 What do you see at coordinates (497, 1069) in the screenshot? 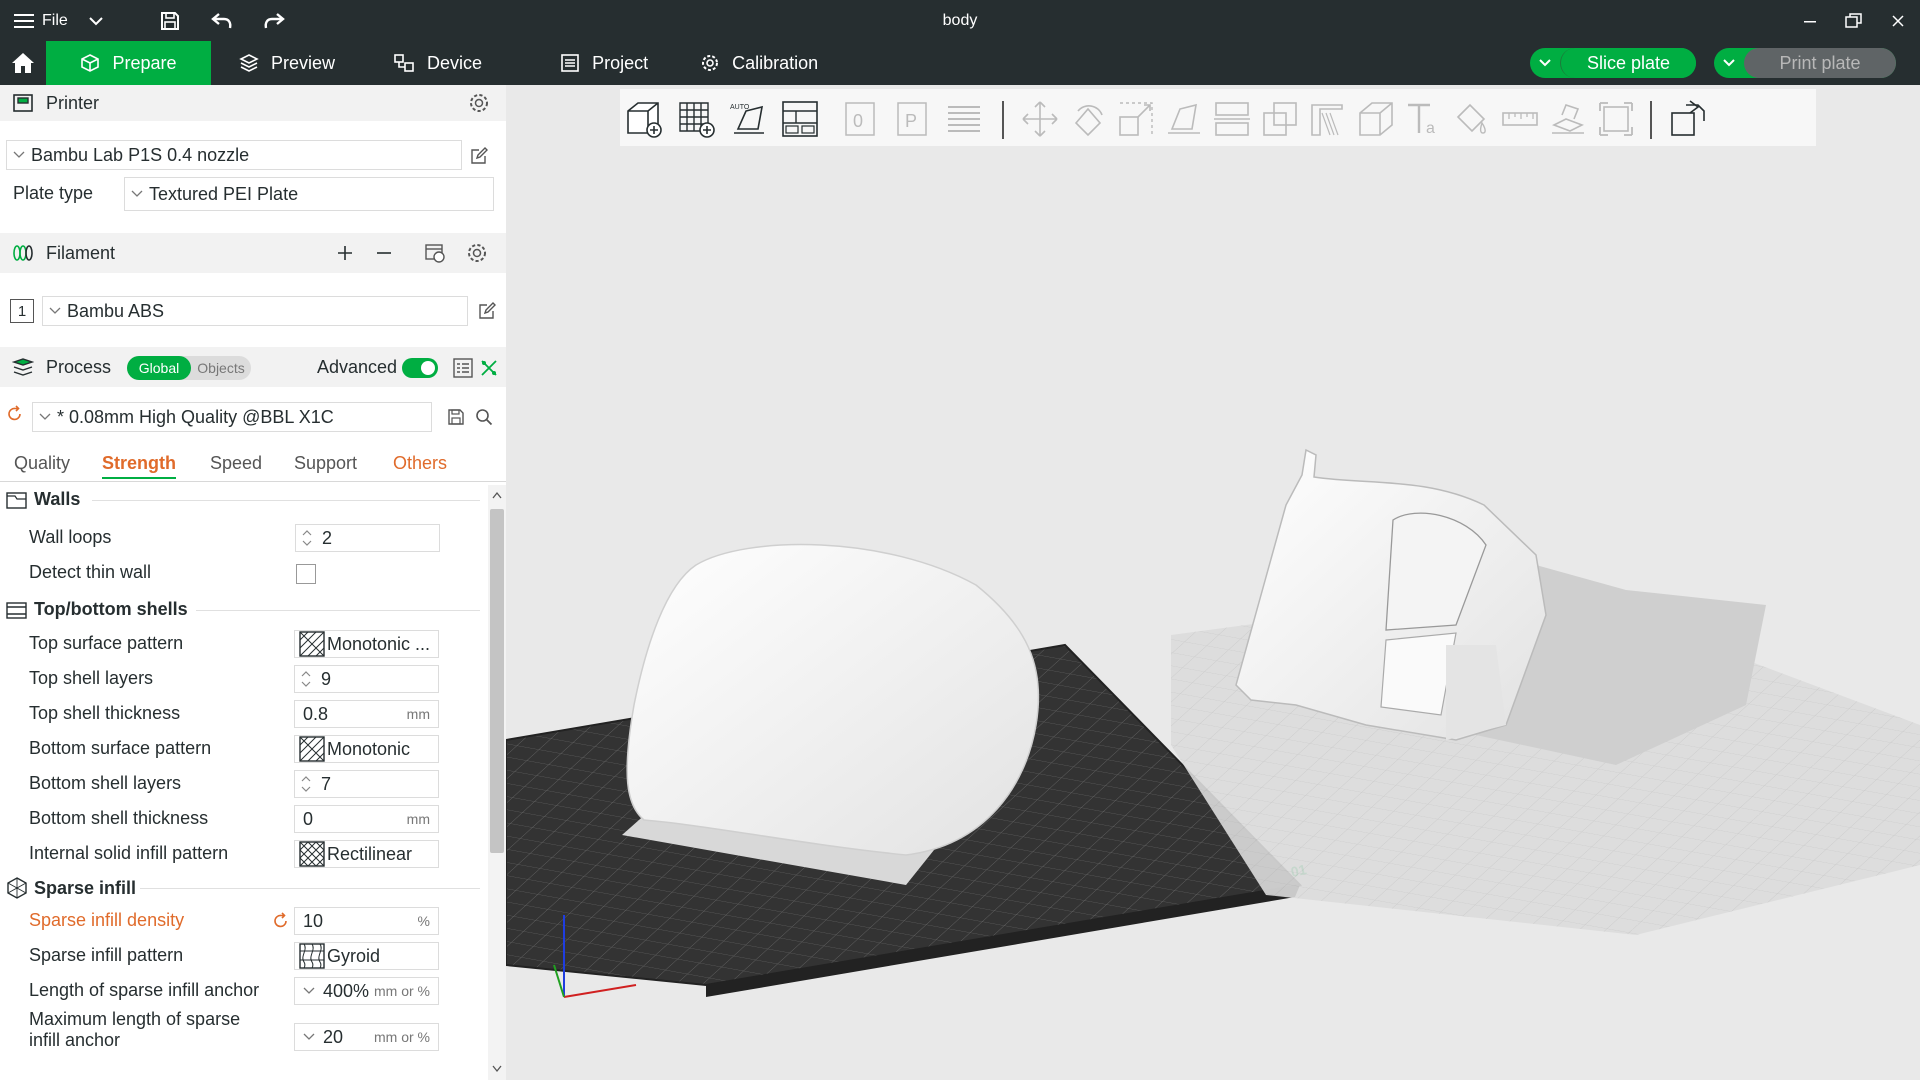
I see `scroll-down-icon` at bounding box center [497, 1069].